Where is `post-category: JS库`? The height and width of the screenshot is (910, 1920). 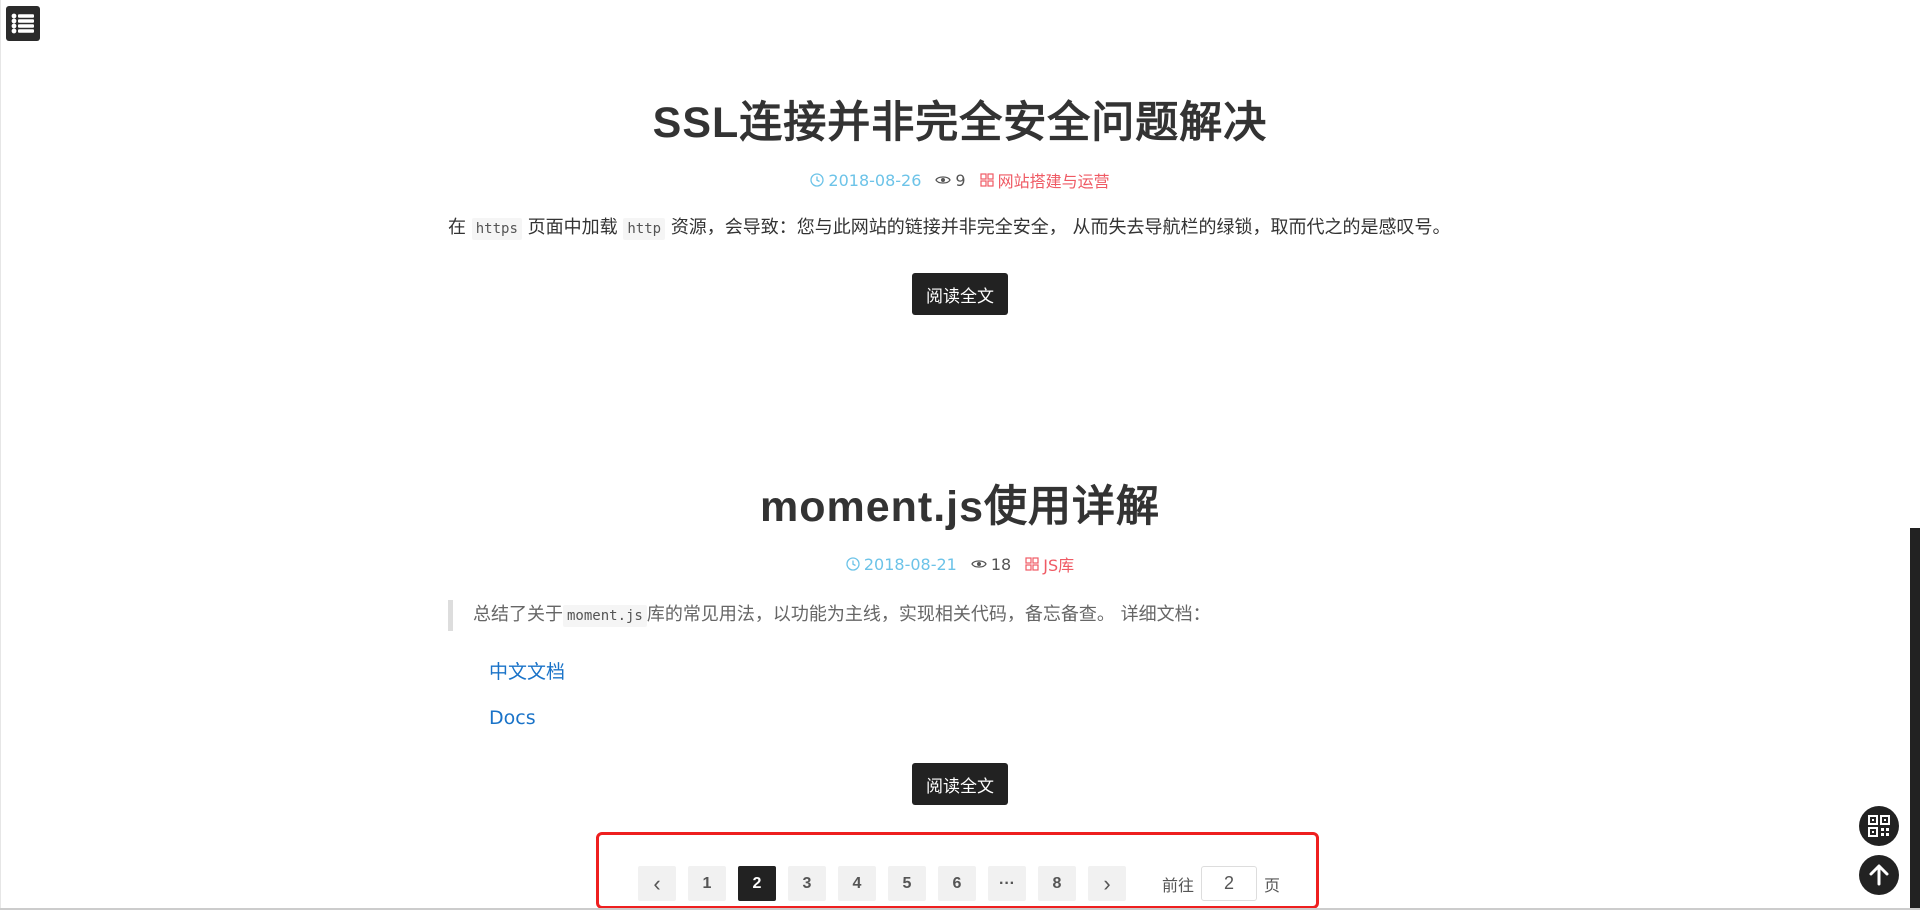
post-category: JS库 is located at coordinates (1049, 564).